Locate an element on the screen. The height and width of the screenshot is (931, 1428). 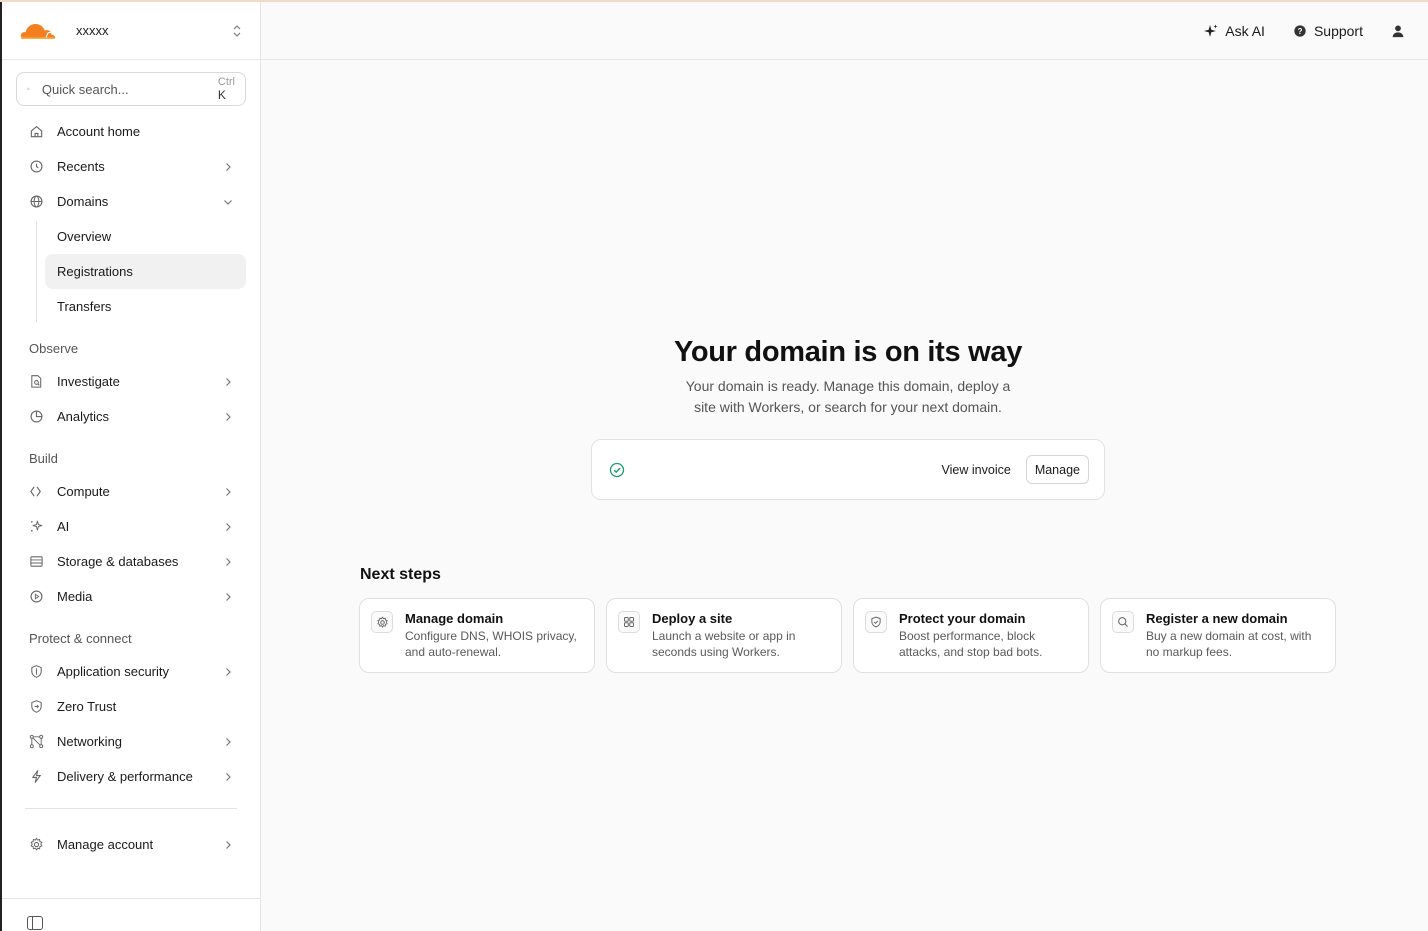
sidebar-item-label: Storage & databases is located at coordinates (118, 561).